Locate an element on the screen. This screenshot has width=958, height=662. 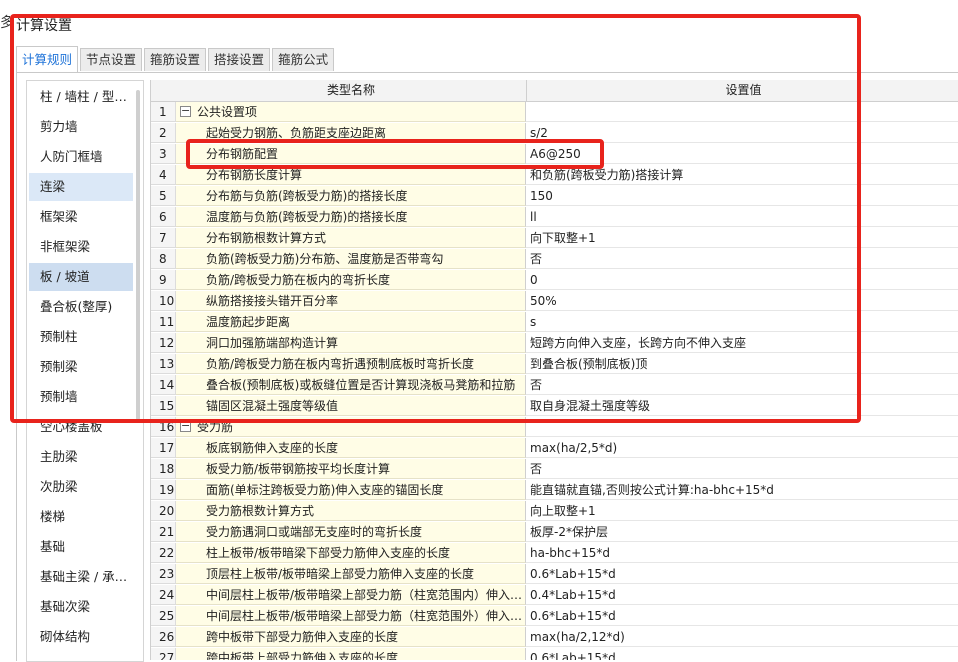
table-row: 2 起始受力钢筋、负筋距支座边距离 s/2 is located at coordinates (554, 133).